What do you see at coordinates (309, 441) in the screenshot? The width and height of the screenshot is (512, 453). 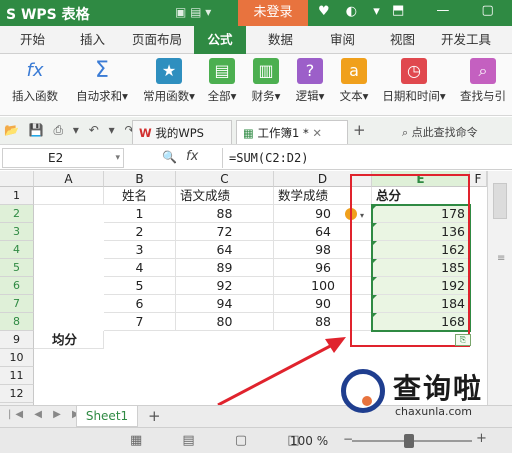 I see `zoom-level: 100 %` at bounding box center [309, 441].